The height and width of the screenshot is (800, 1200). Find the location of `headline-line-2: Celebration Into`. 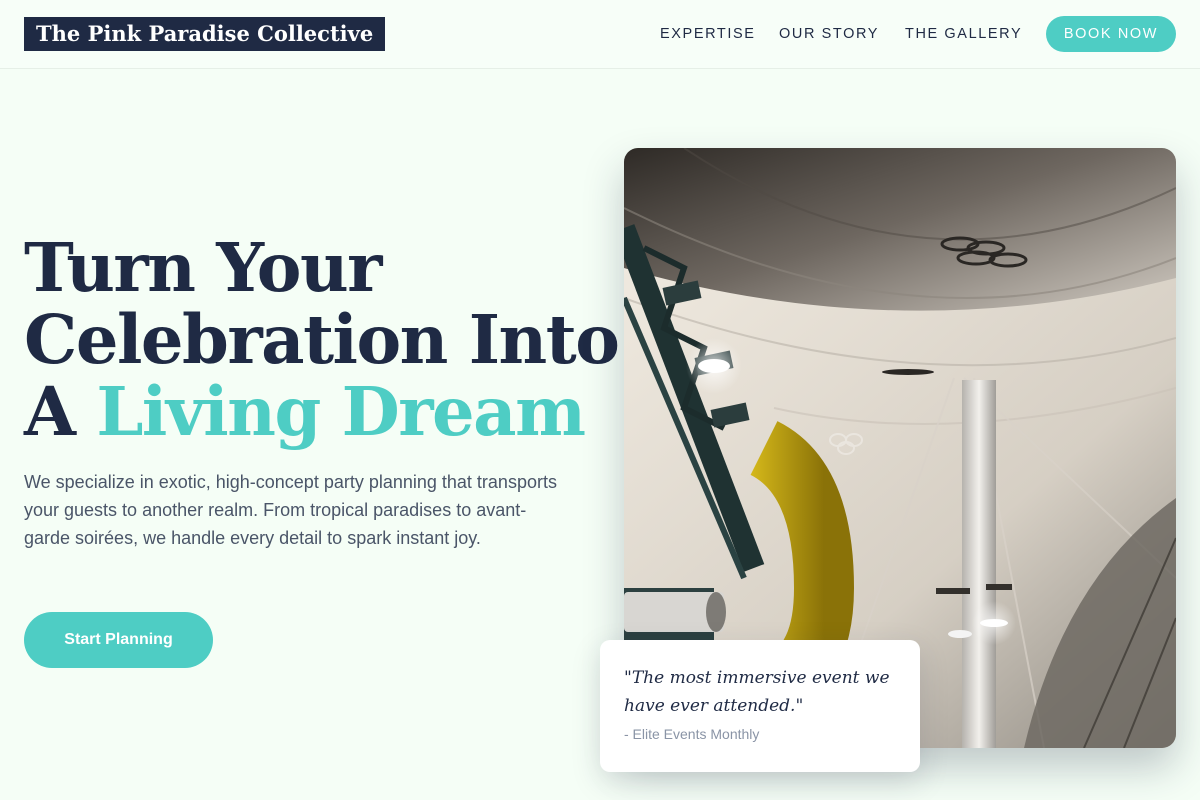

headline-line-2: Celebration Into is located at coordinates (322, 339).